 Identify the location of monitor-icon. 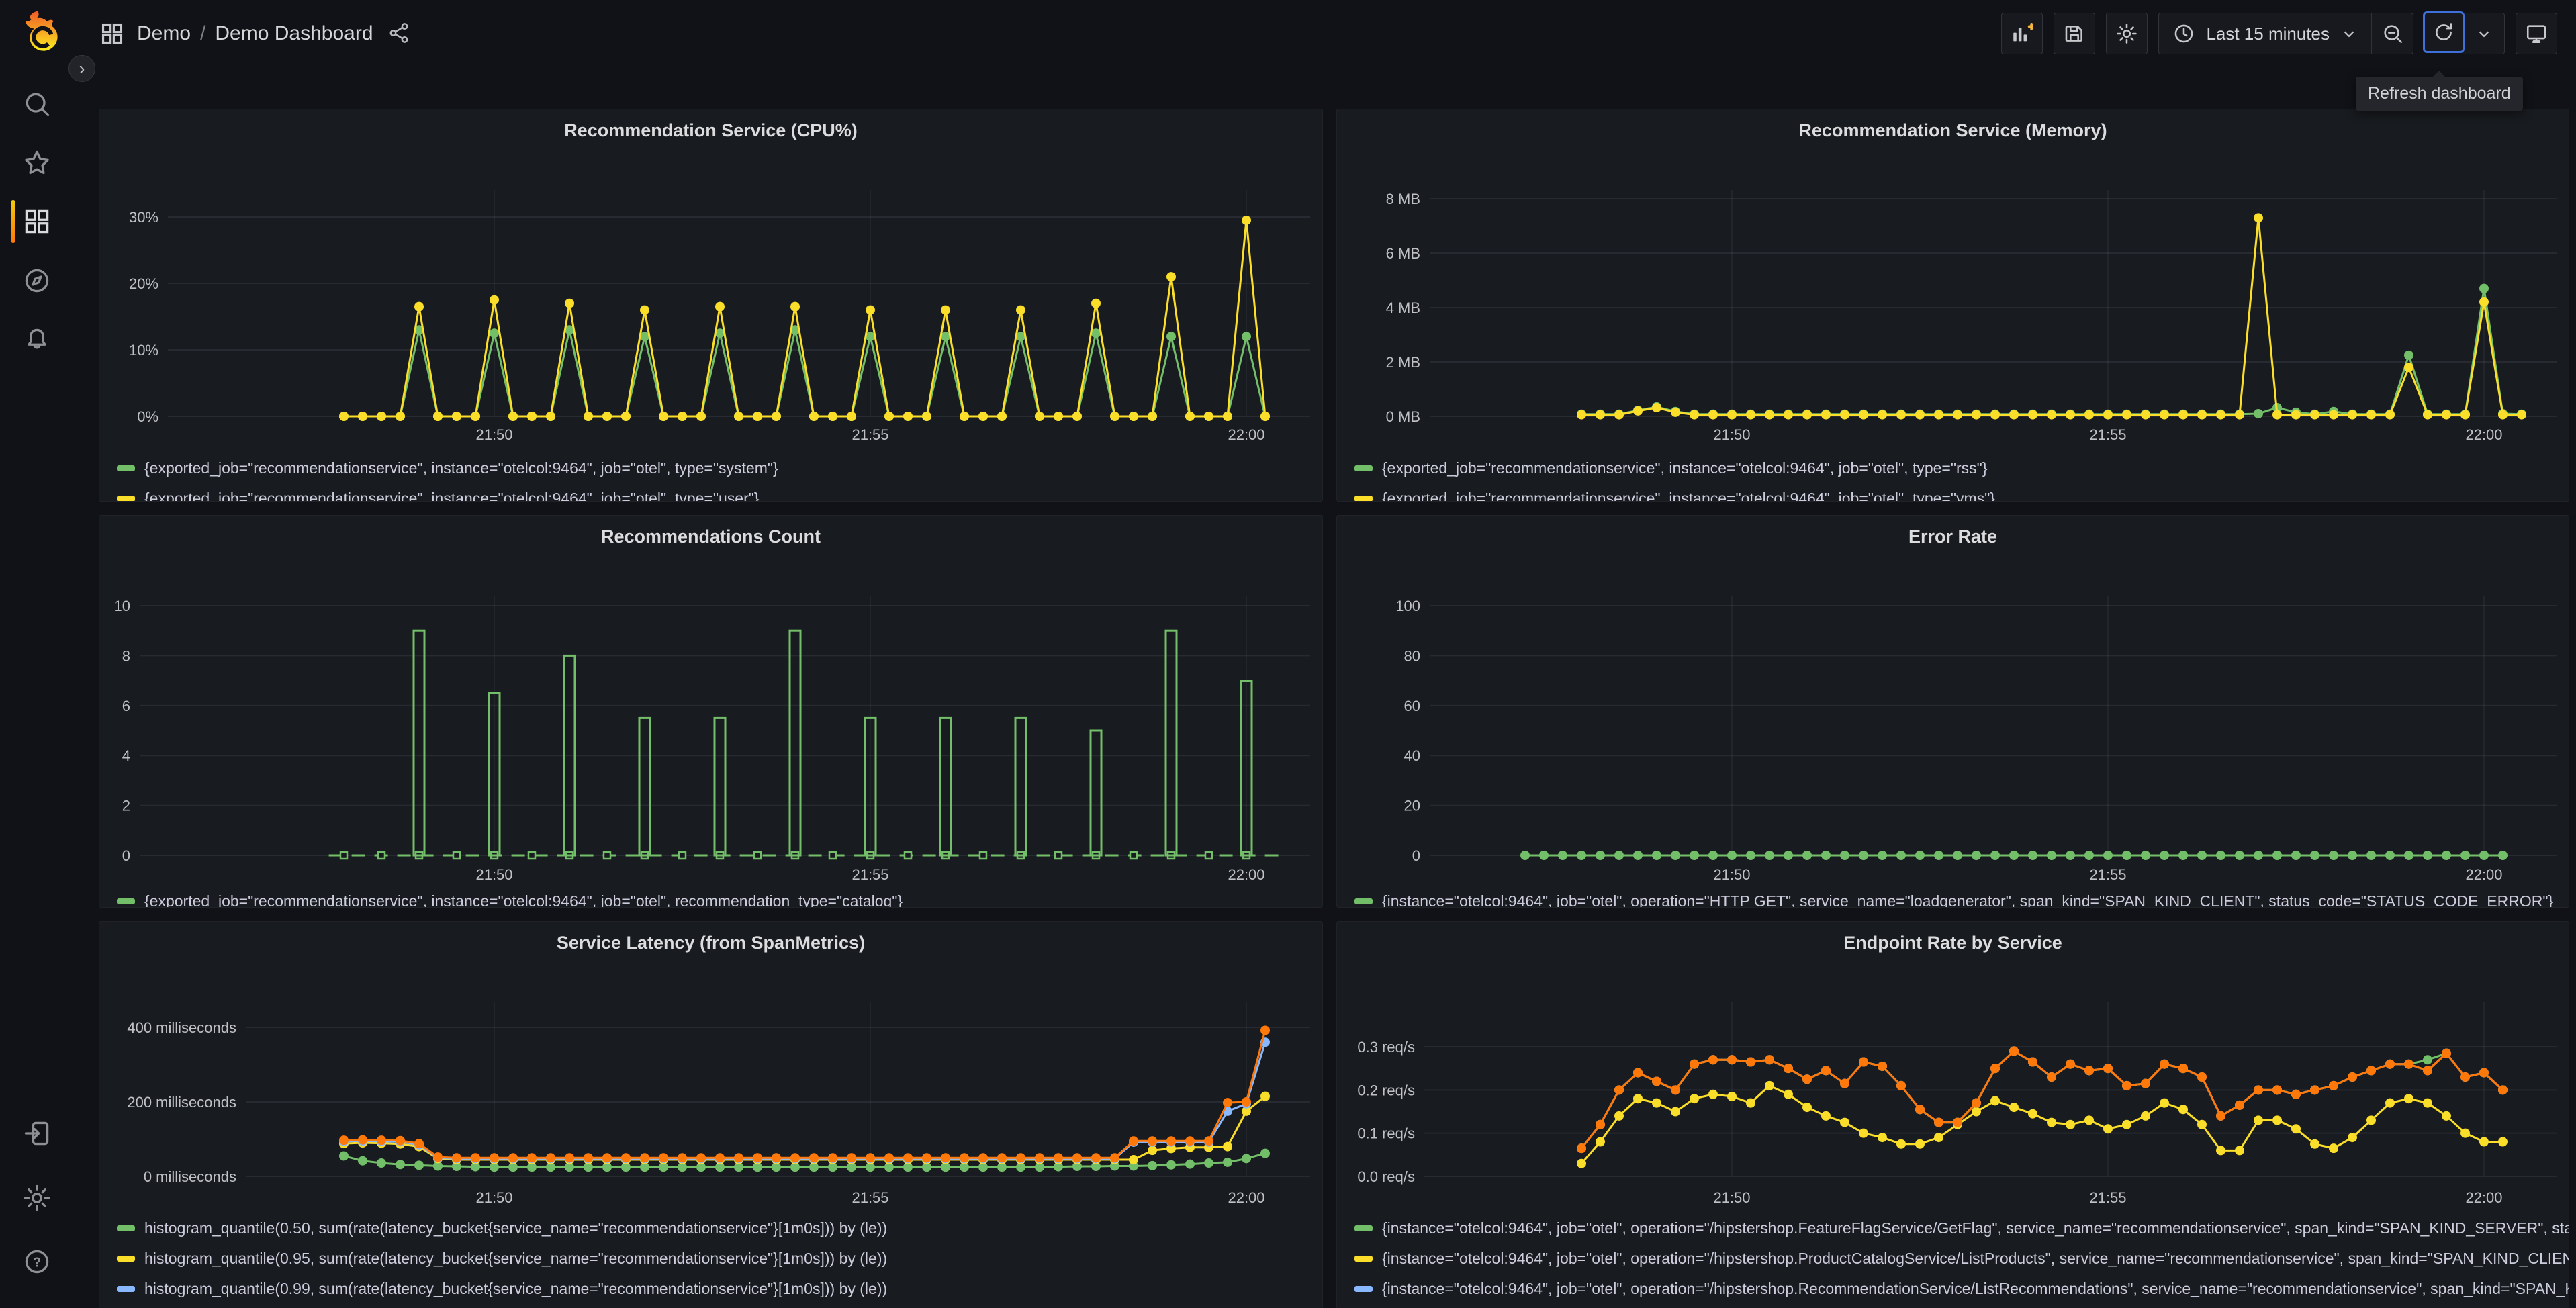
(2536, 34).